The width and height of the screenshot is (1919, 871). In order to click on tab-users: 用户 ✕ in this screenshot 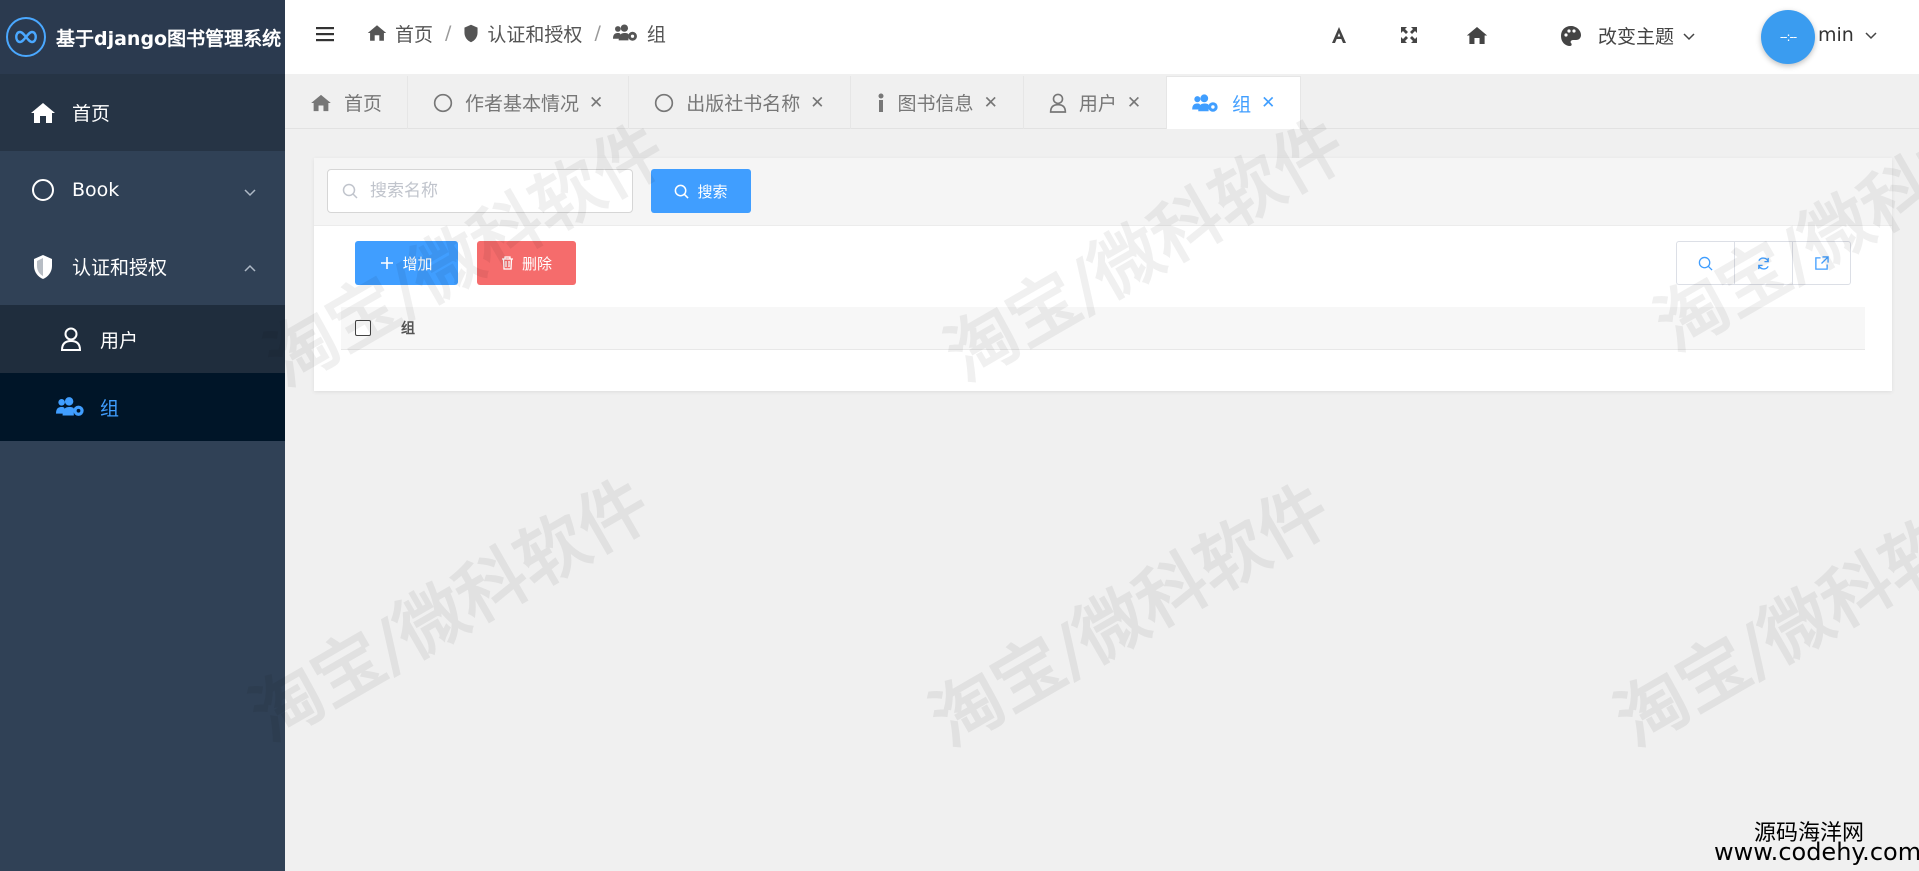, I will do `click(1096, 102)`.